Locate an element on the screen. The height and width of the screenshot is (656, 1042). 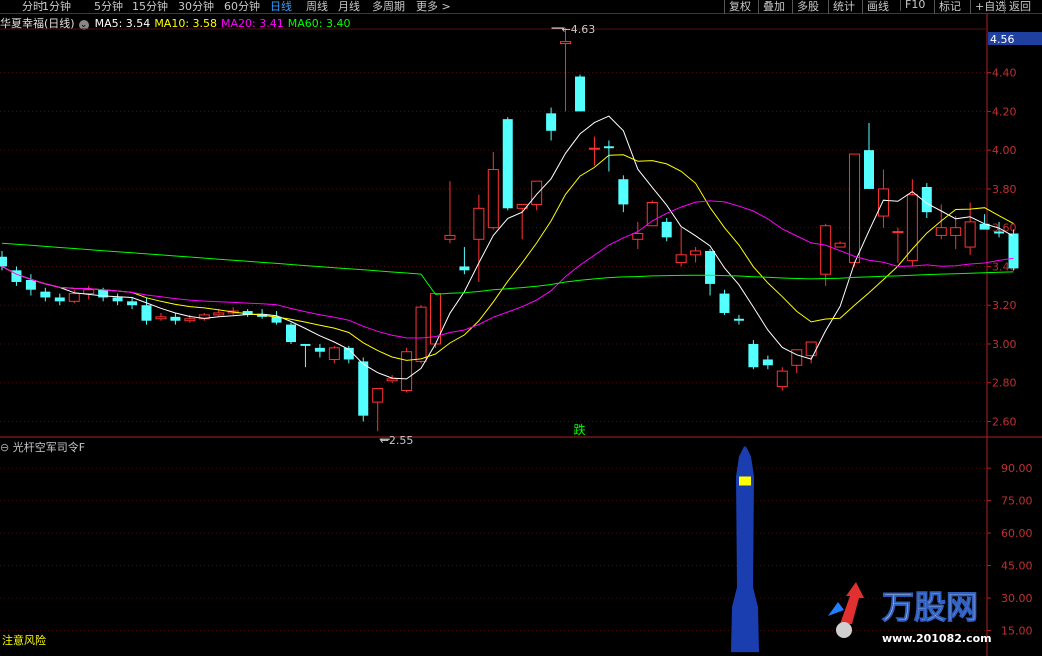
logo-arrow-icon is located at coordinates (852, 603).